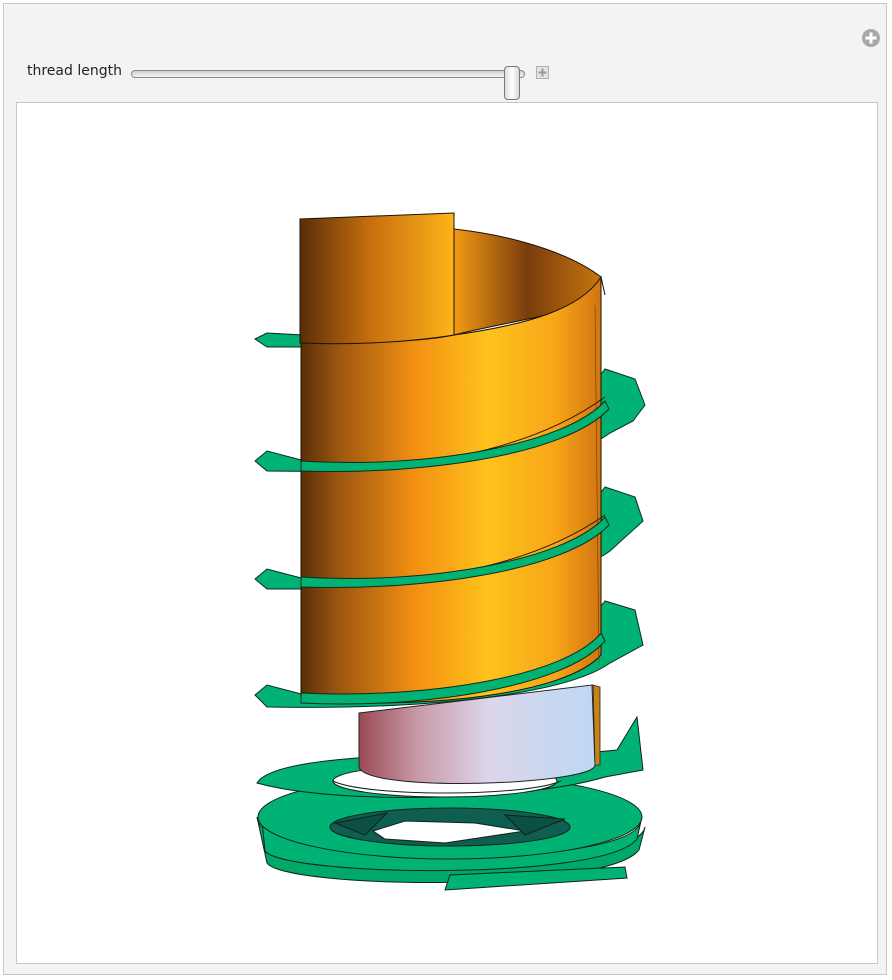 This screenshot has height=980, width=892. Describe the element at coordinates (871, 38) in the screenshot. I see `plus-circle-icon` at that location.